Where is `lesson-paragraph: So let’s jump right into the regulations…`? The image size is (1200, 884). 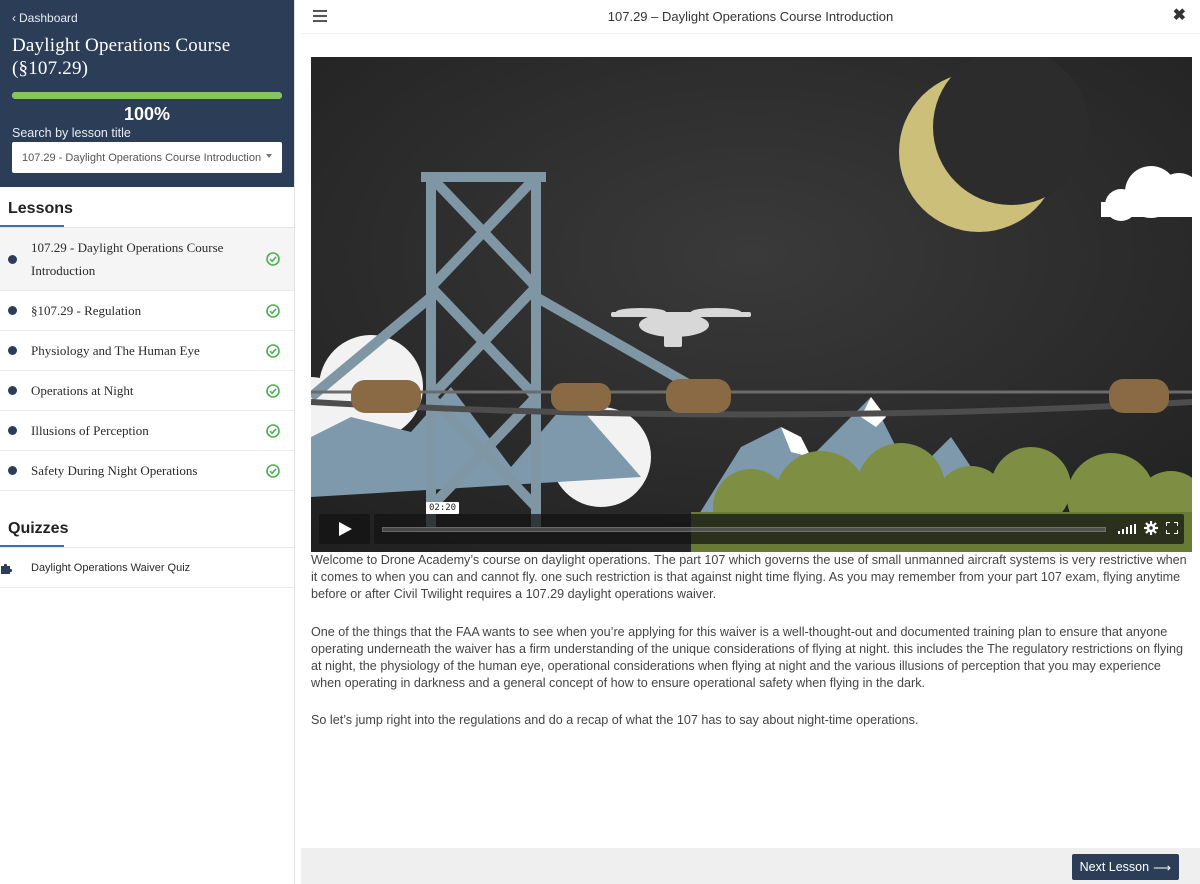
lesson-paragraph: So let’s jump right into the regulations… is located at coordinates (615, 720).